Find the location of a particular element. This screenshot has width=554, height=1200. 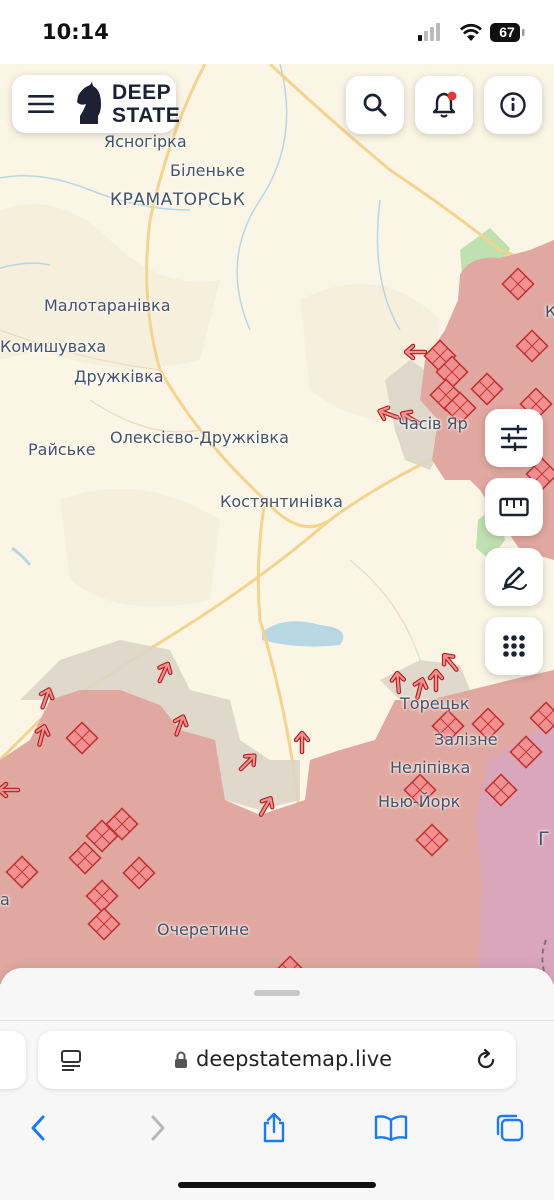

place-label: Райське is located at coordinates (62, 449).